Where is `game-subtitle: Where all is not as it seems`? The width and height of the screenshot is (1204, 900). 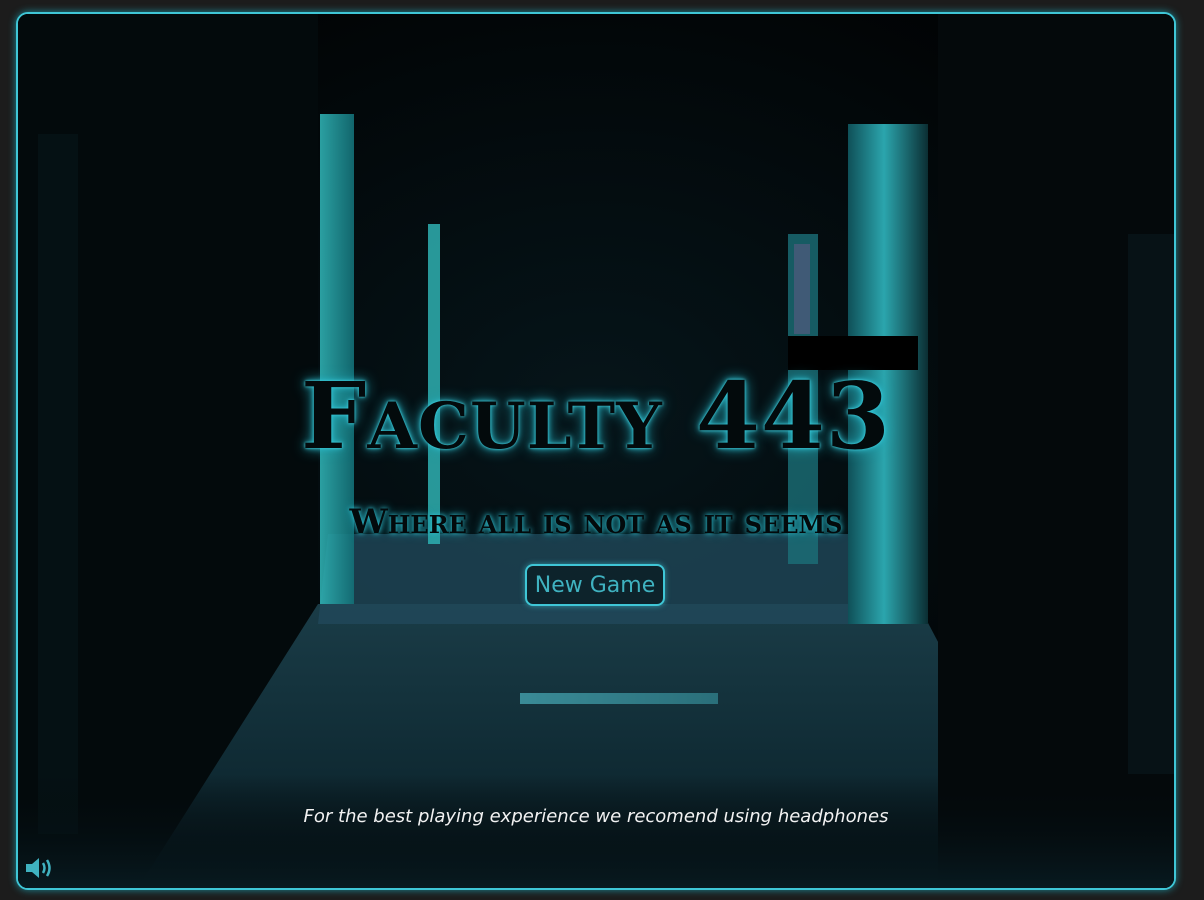 game-subtitle: Where all is not as it seems is located at coordinates (596, 522).